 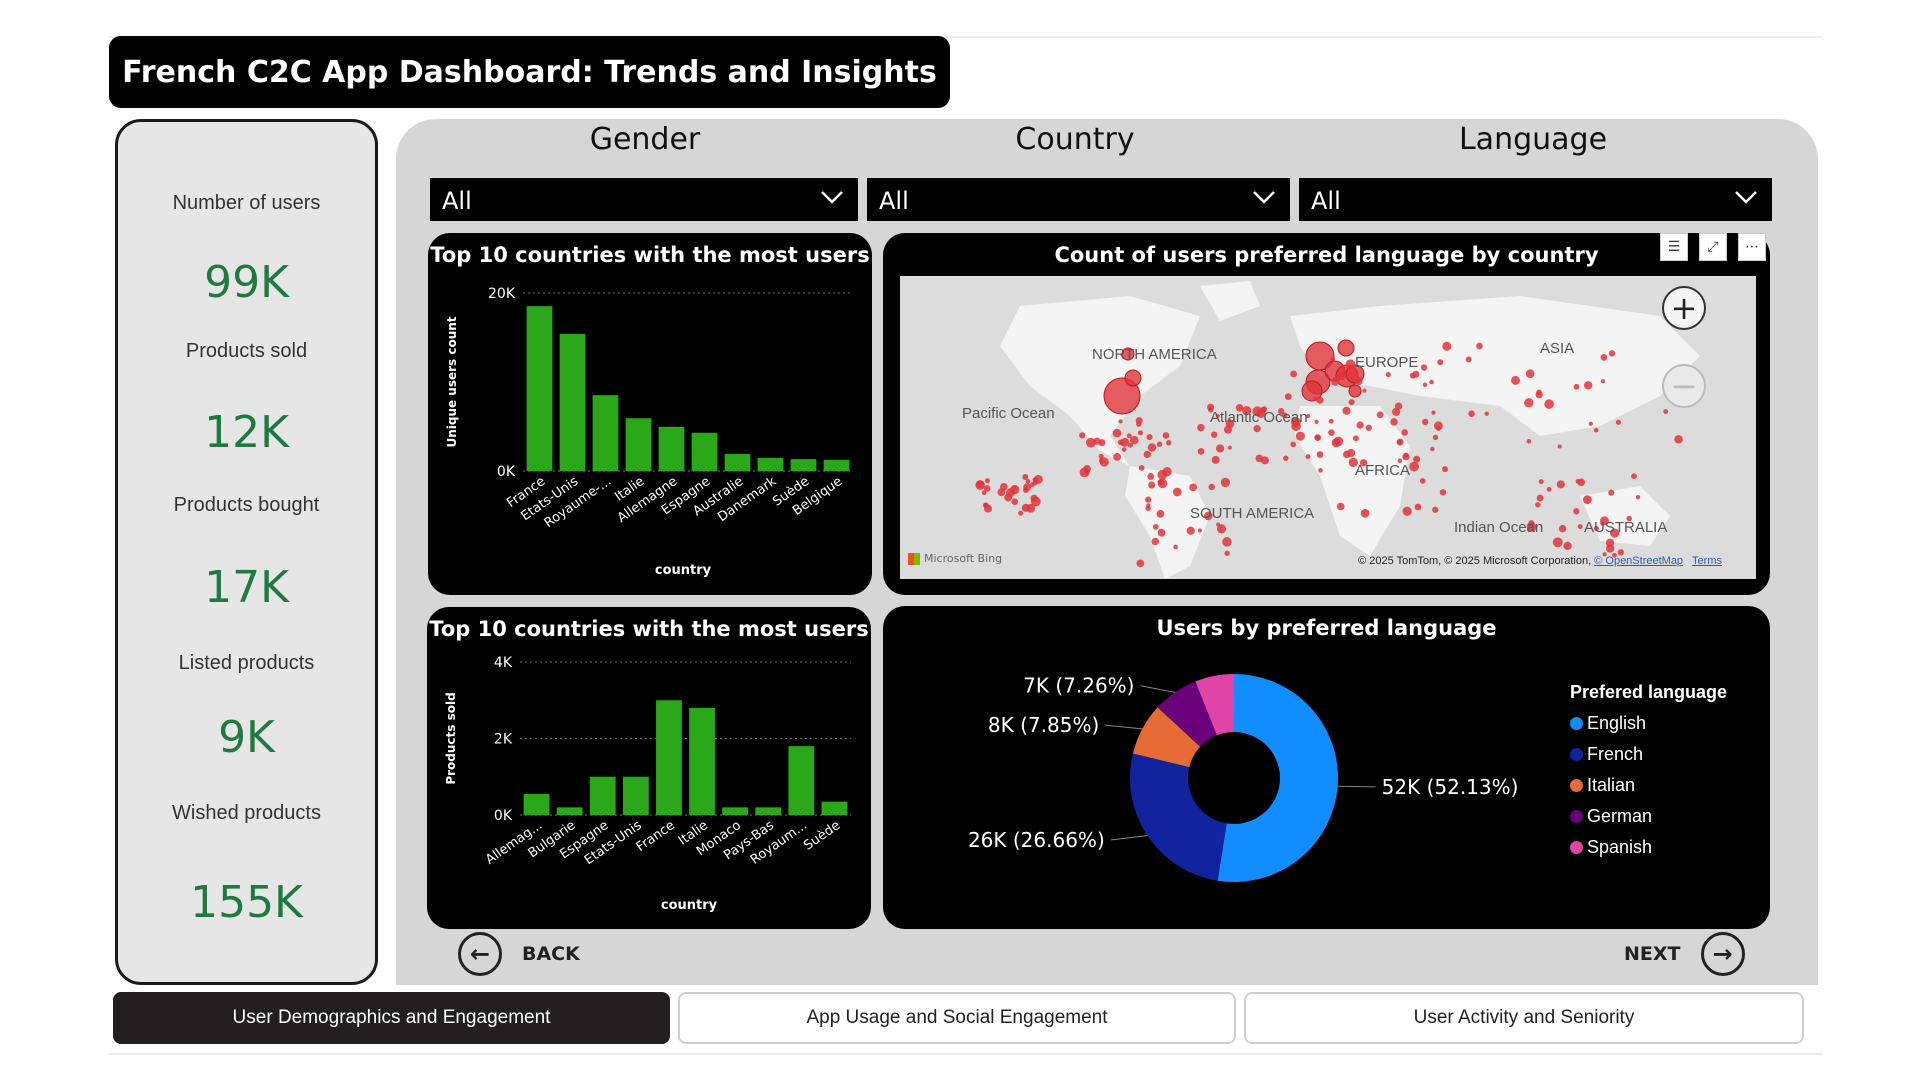 What do you see at coordinates (1178, 817) in the screenshot?
I see `donut-slice-french` at bounding box center [1178, 817].